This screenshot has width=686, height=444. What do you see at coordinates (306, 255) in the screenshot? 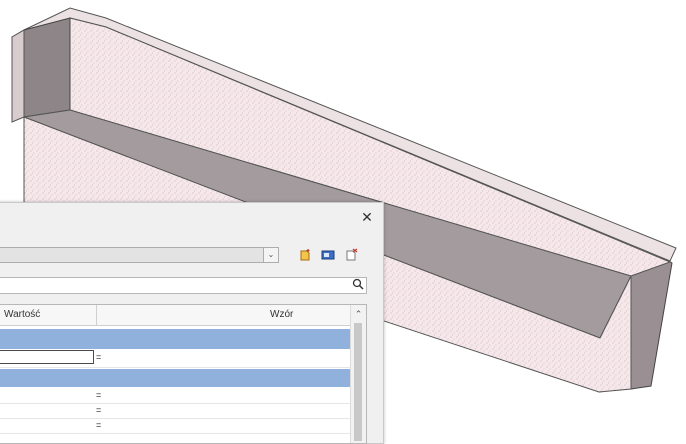
I see `new-type-icon` at bounding box center [306, 255].